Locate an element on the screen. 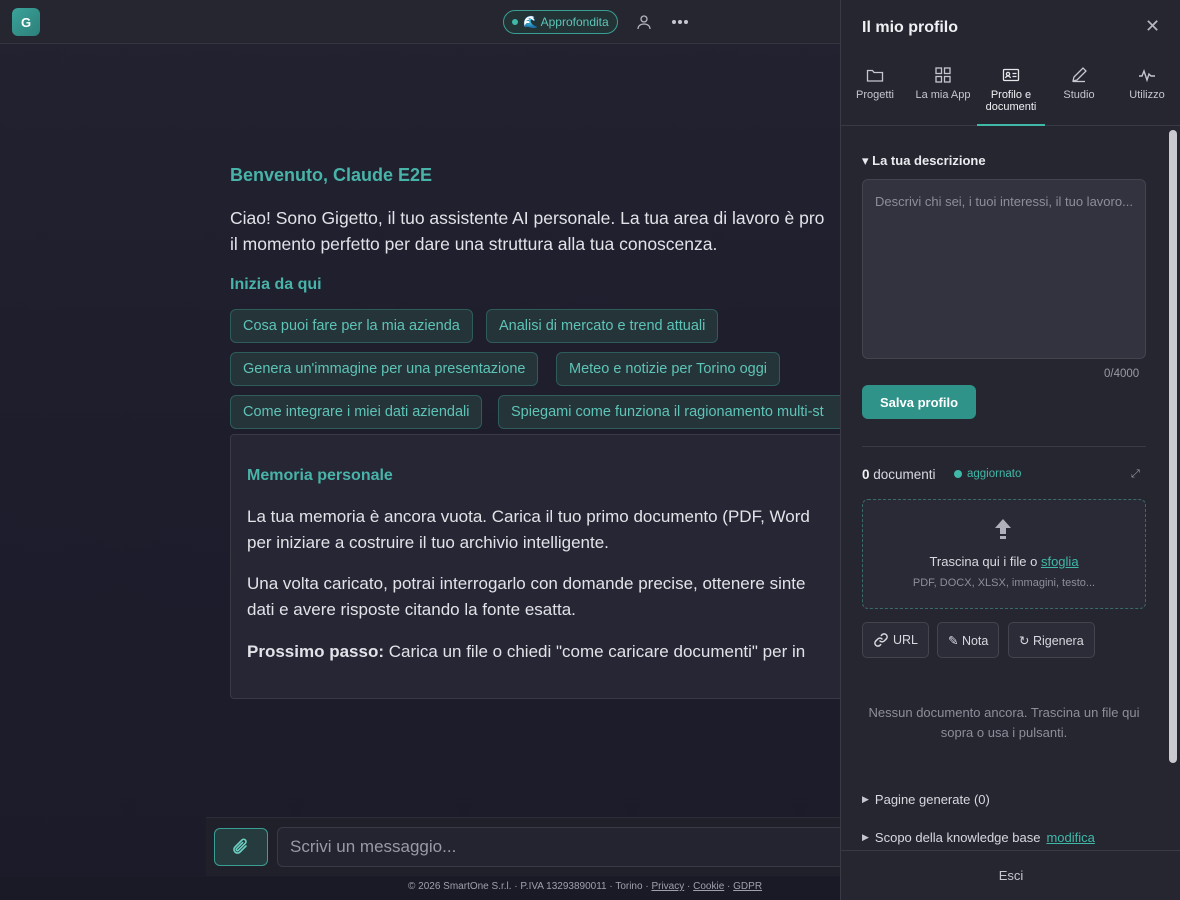 The height and width of the screenshot is (900, 1180). tab-label: Studio is located at coordinates (1079, 95).